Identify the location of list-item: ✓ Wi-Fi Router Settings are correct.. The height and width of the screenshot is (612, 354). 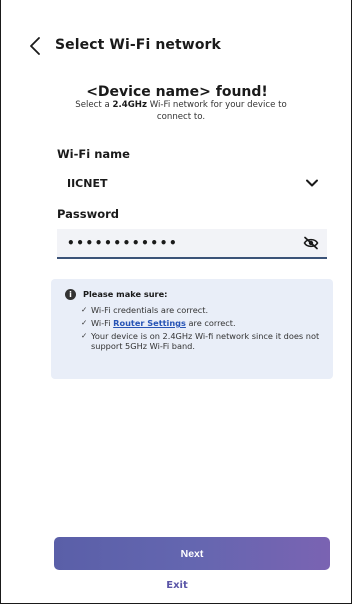
(206, 323).